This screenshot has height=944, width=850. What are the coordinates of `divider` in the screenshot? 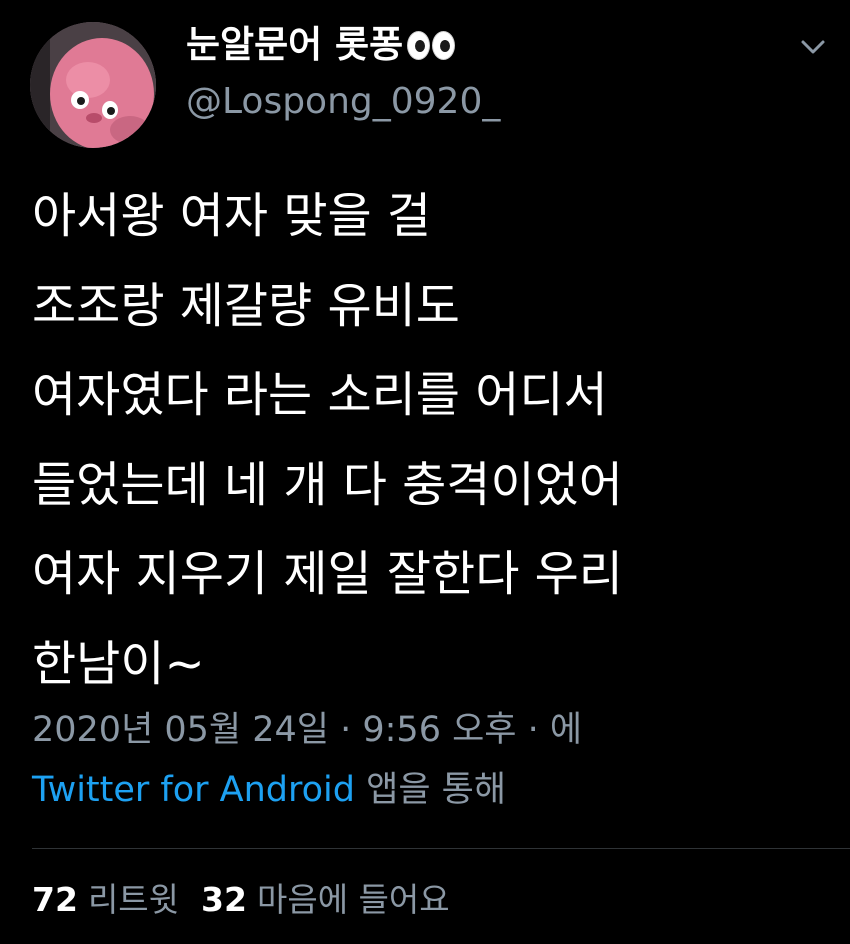 It's located at (441, 848).